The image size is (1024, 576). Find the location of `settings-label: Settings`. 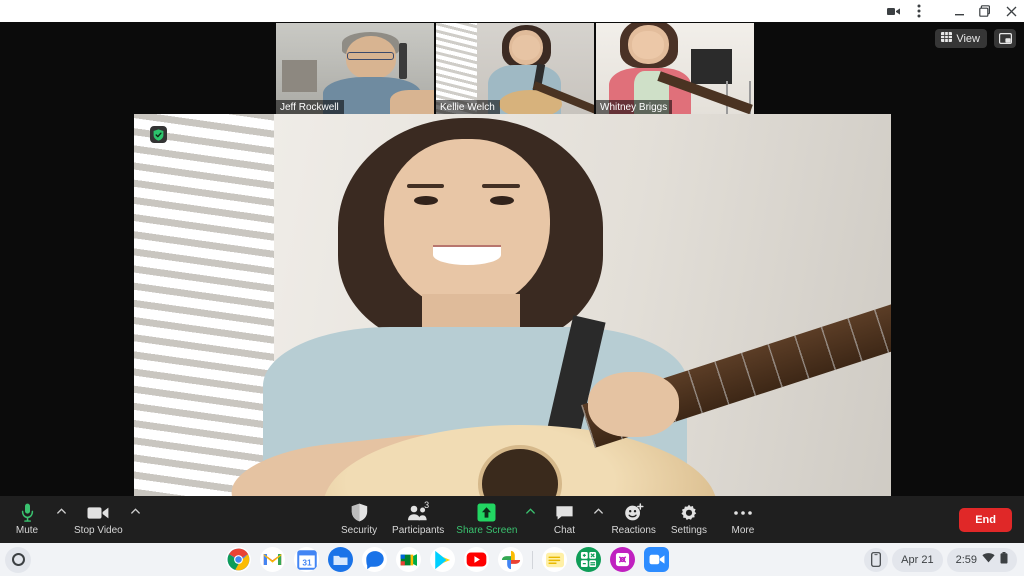

settings-label: Settings is located at coordinates (688, 530).